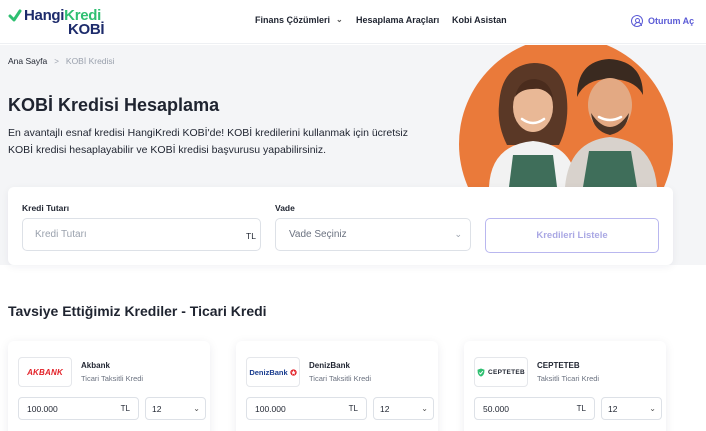 This screenshot has height=431, width=706. Describe the element at coordinates (573, 123) in the screenshot. I see `business-owners-image` at that location.